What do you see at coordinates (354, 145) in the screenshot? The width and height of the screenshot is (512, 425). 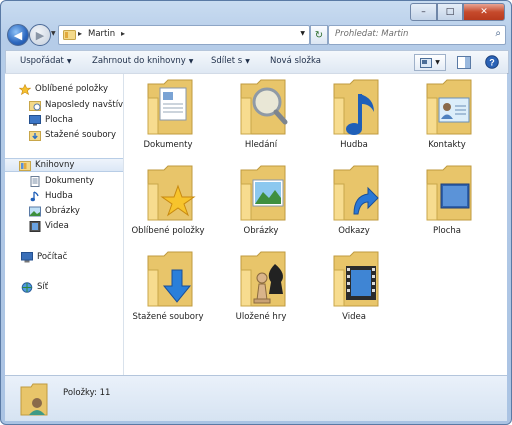 I see `folder-label: Hudba` at bounding box center [354, 145].